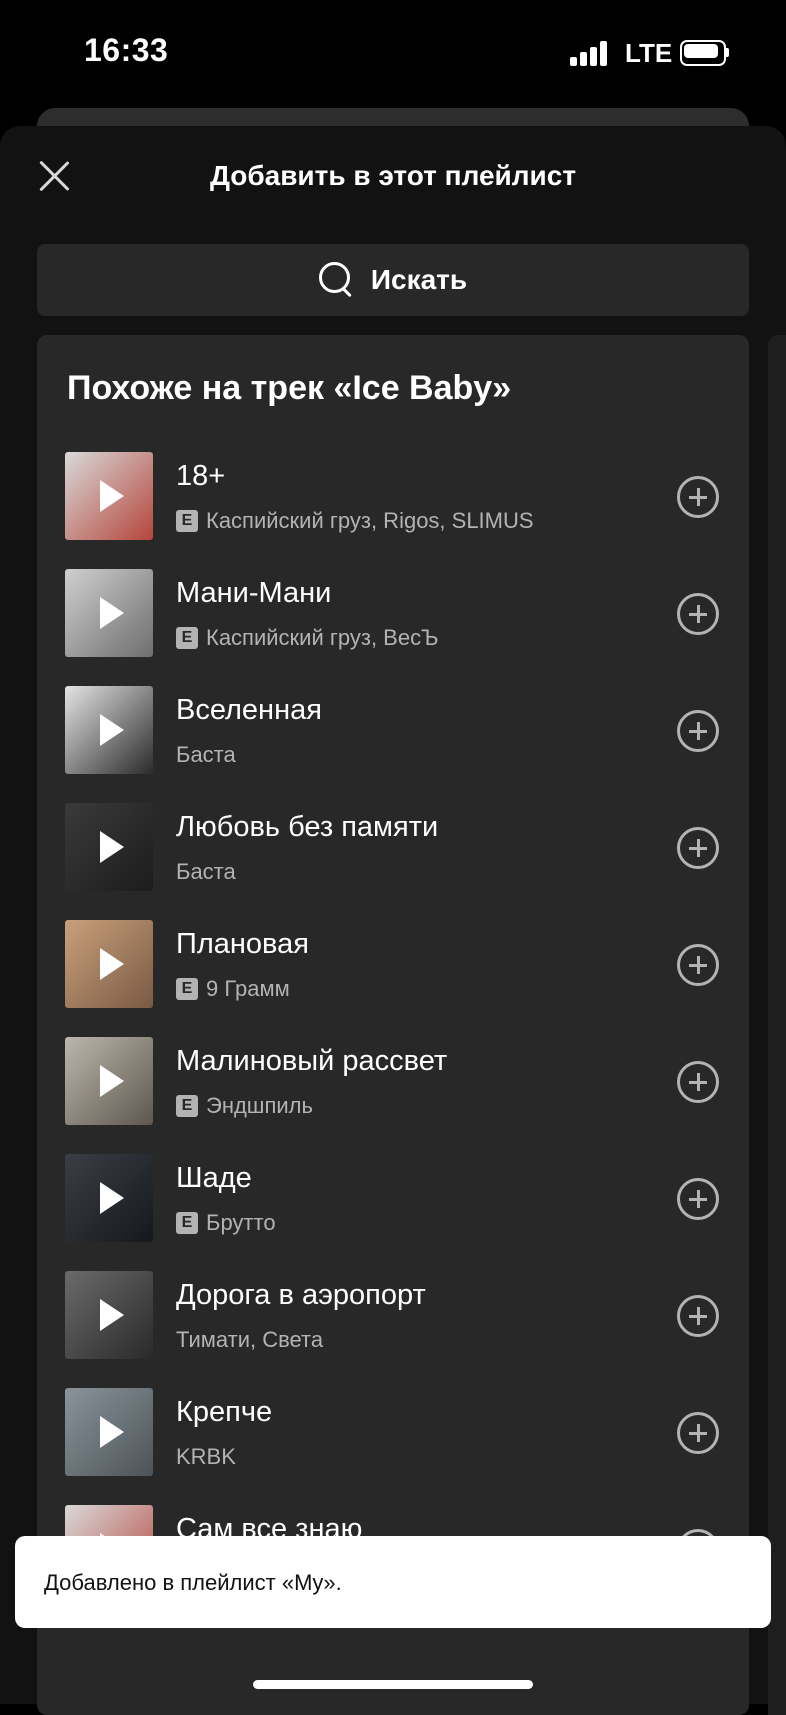 Image resolution: width=786 pixels, height=1715 pixels. Describe the element at coordinates (242, 944) in the screenshot. I see `track-title: Плановая` at that location.